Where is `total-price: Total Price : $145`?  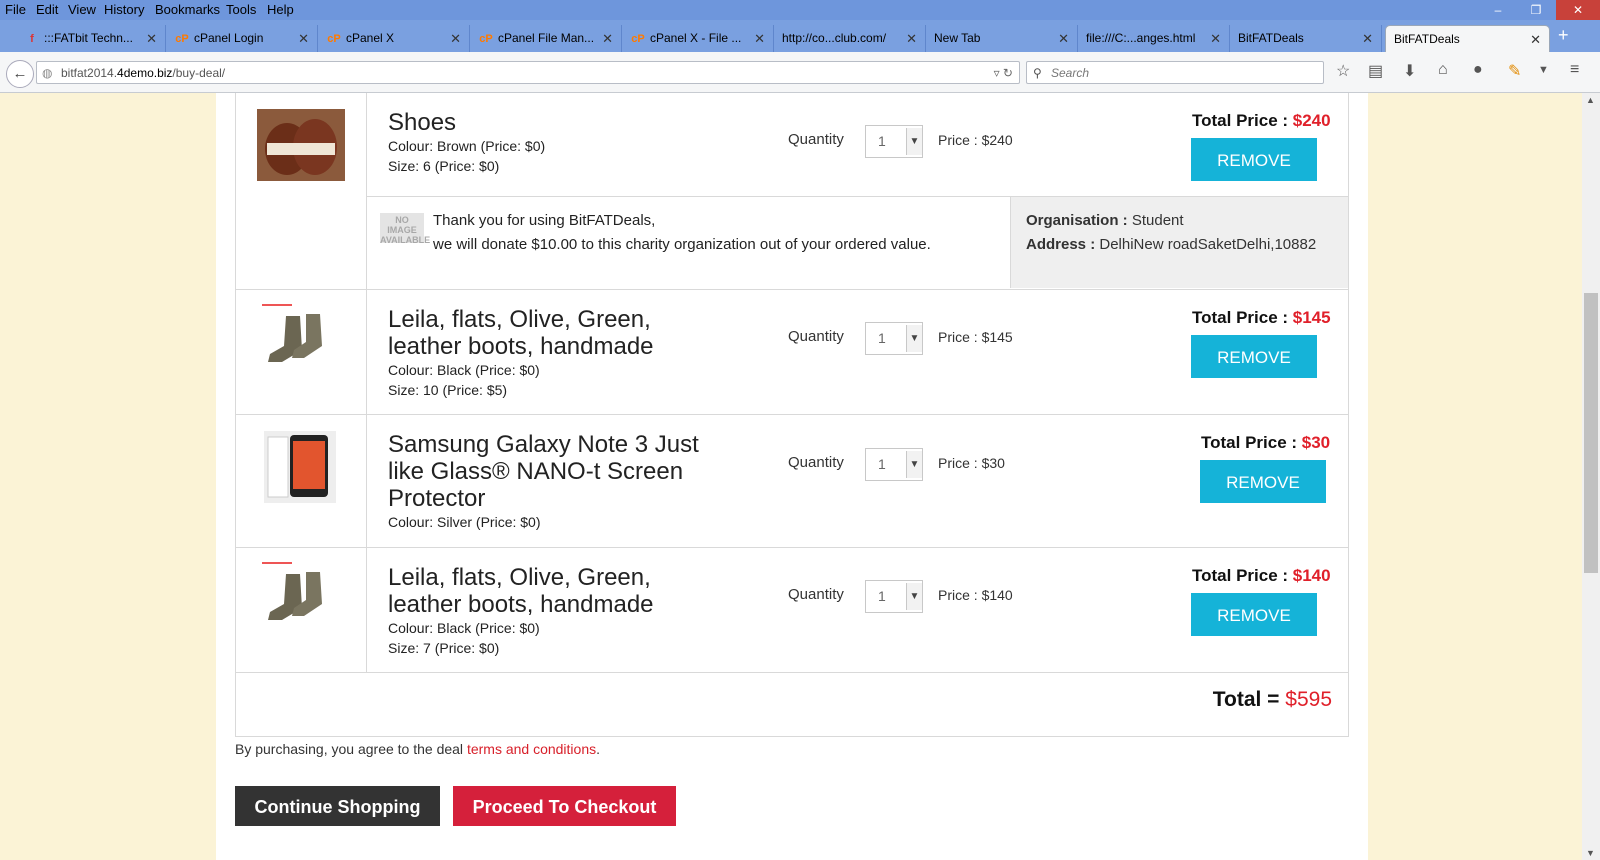 total-price: Total Price : $145 is located at coordinates (1261, 318).